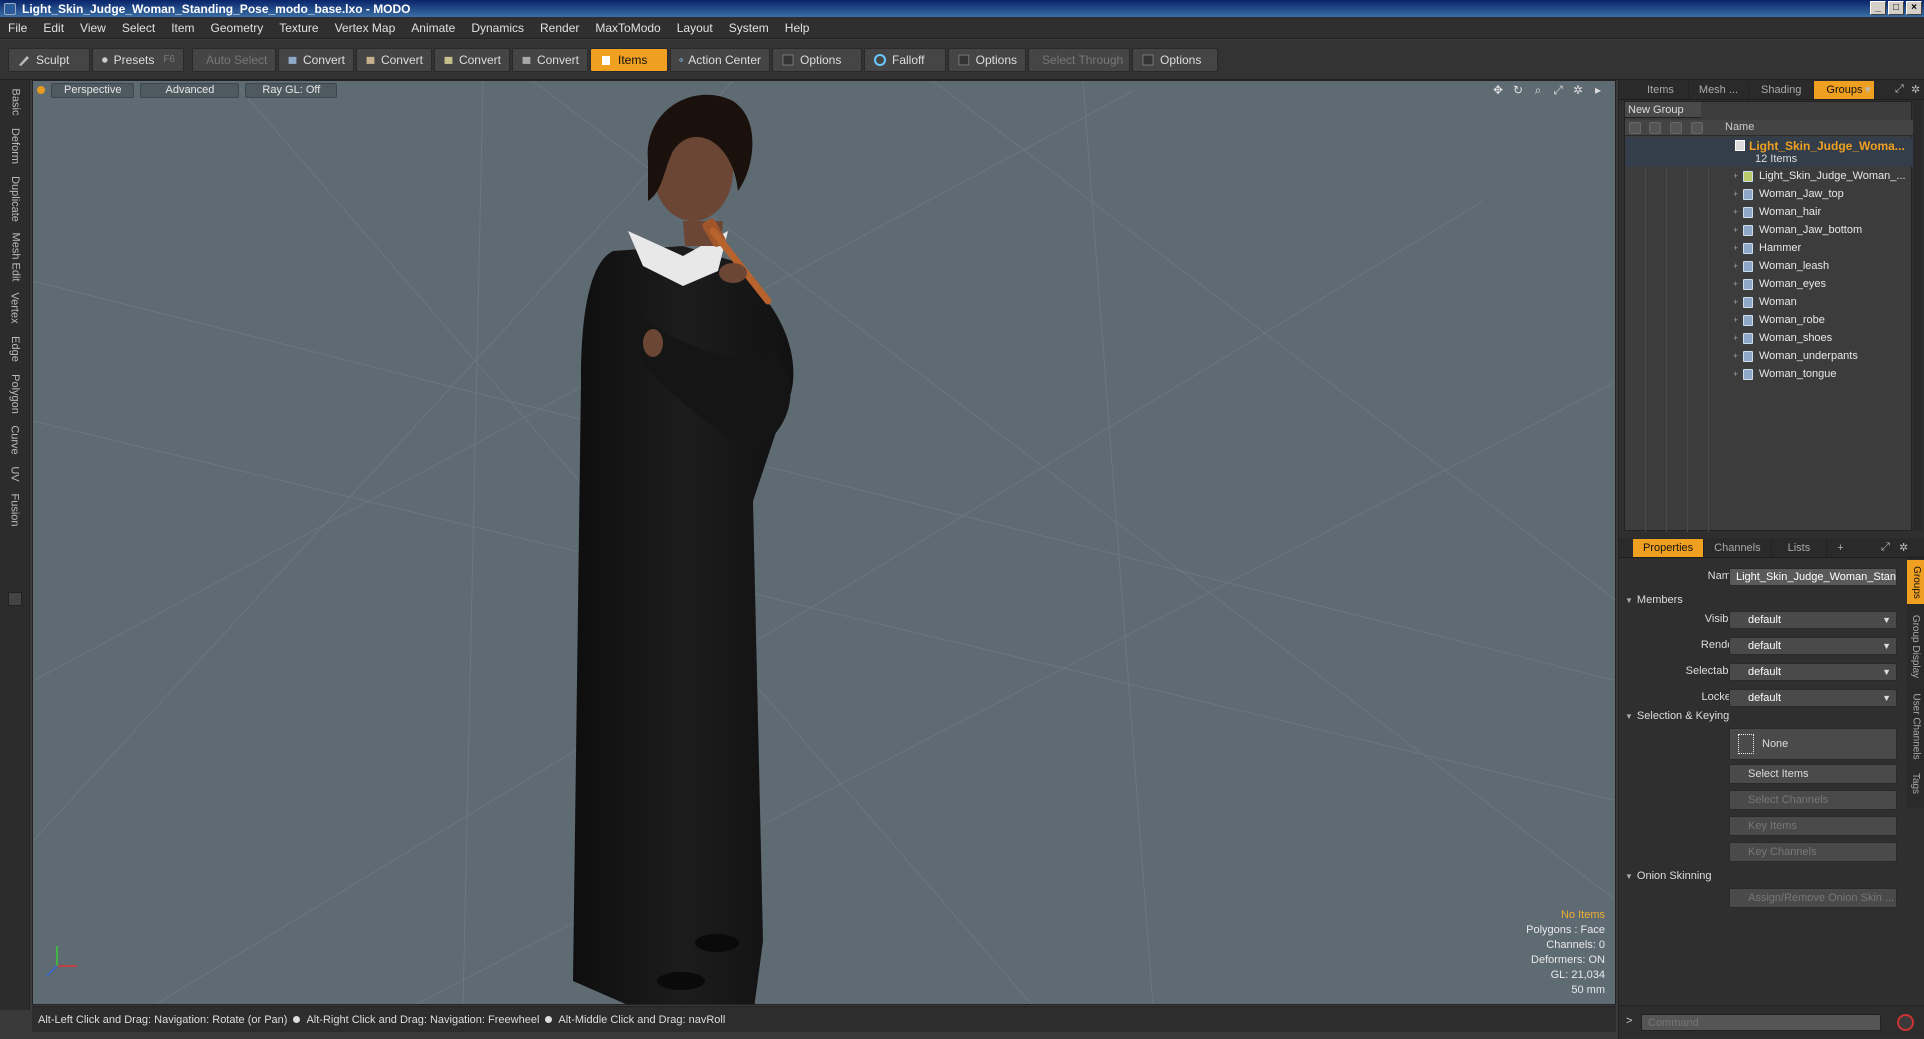 The height and width of the screenshot is (1039, 1924). What do you see at coordinates (17, 28) in the screenshot?
I see `menu-file: File` at bounding box center [17, 28].